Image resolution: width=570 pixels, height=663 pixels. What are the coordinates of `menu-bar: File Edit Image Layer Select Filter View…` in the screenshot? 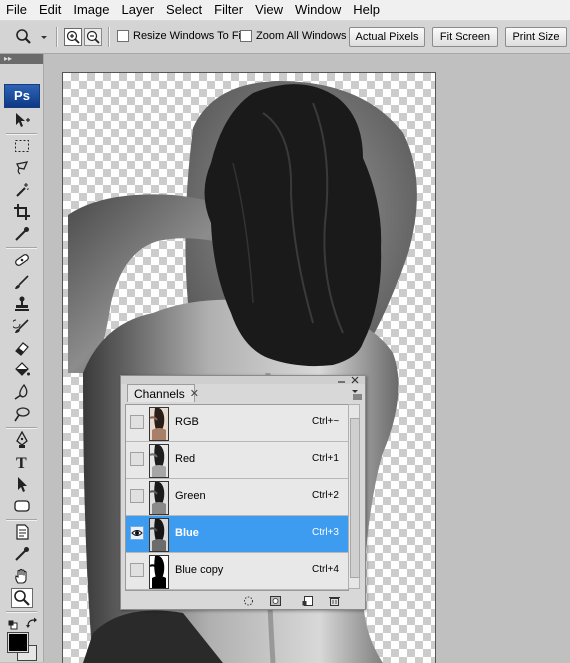 It's located at (285, 10).